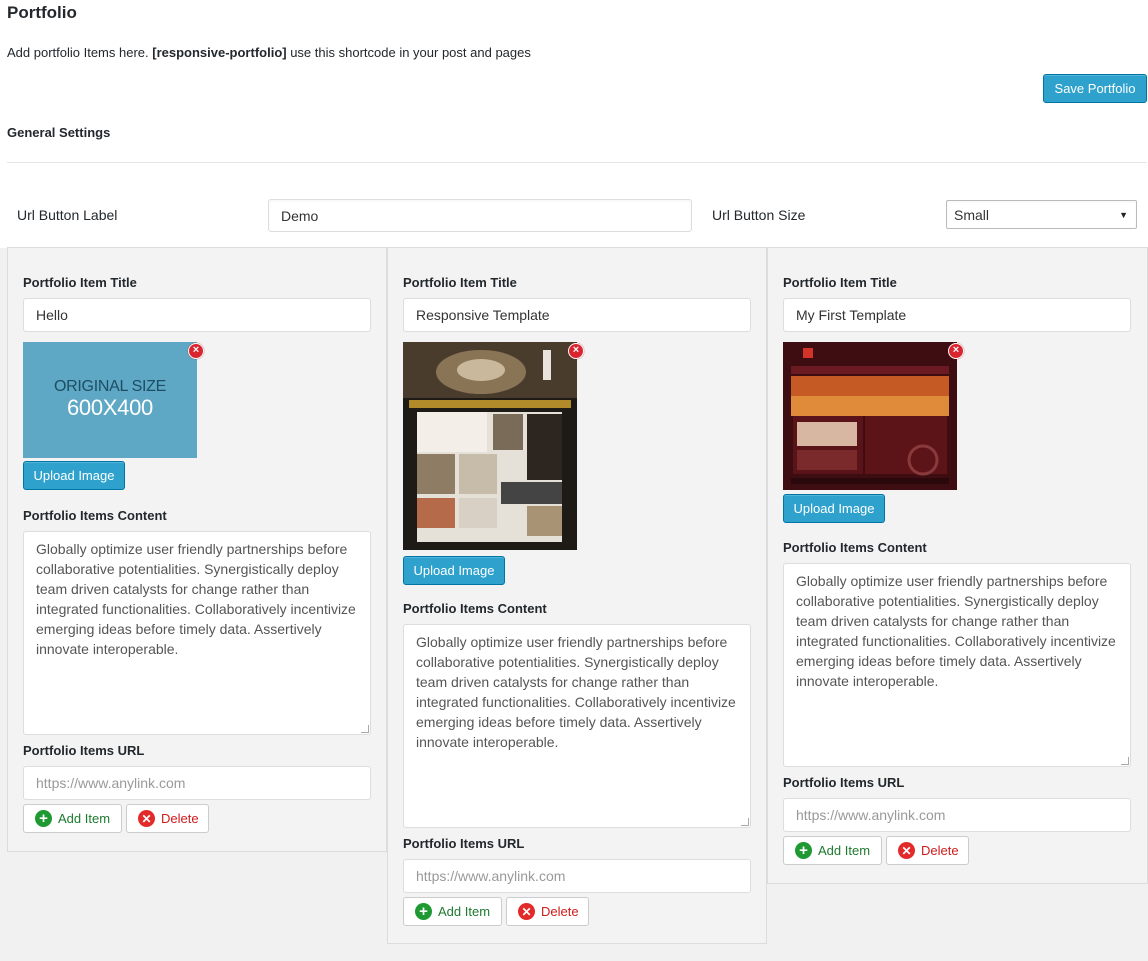  Describe the element at coordinates (972, 214) in the screenshot. I see `url-button-size-value: Small` at that location.